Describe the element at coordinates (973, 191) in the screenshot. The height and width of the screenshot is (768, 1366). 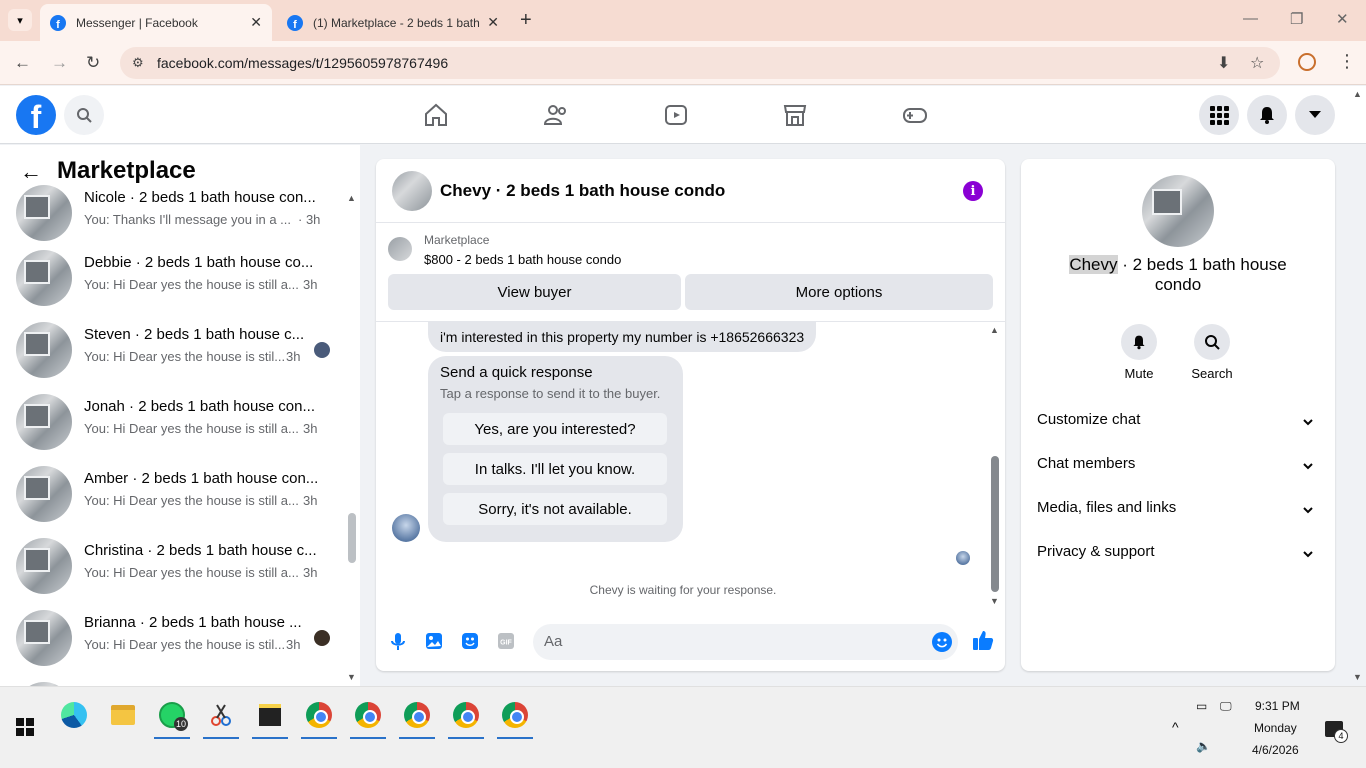
I see `info-icon: i` at that location.